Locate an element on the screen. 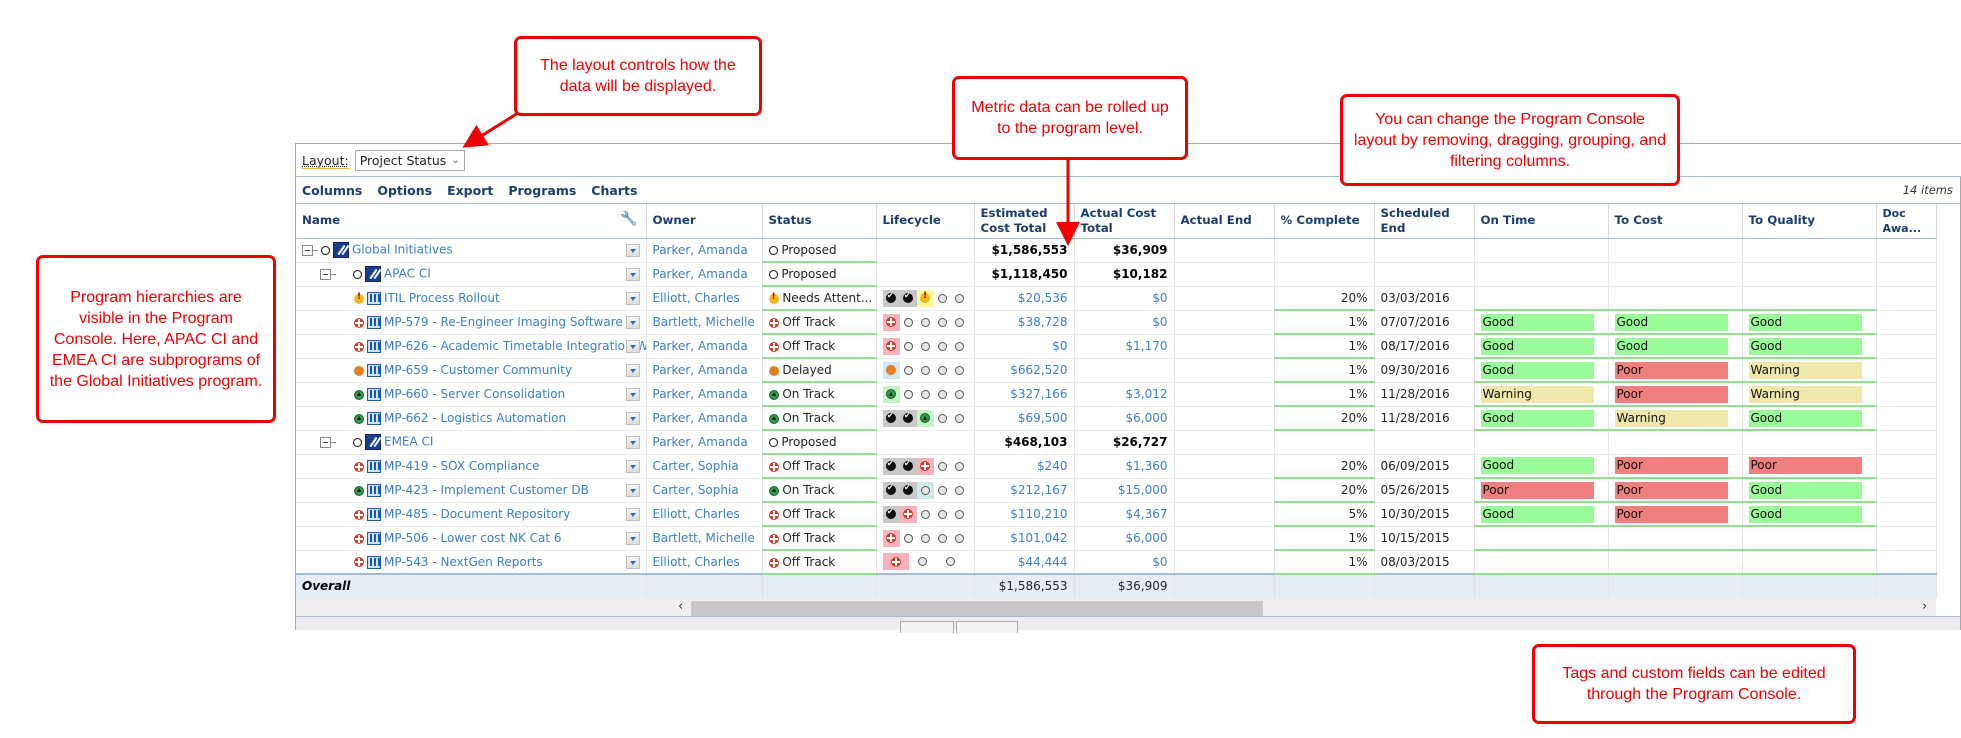  to-cost-cell: Warning is located at coordinates (1675, 418).